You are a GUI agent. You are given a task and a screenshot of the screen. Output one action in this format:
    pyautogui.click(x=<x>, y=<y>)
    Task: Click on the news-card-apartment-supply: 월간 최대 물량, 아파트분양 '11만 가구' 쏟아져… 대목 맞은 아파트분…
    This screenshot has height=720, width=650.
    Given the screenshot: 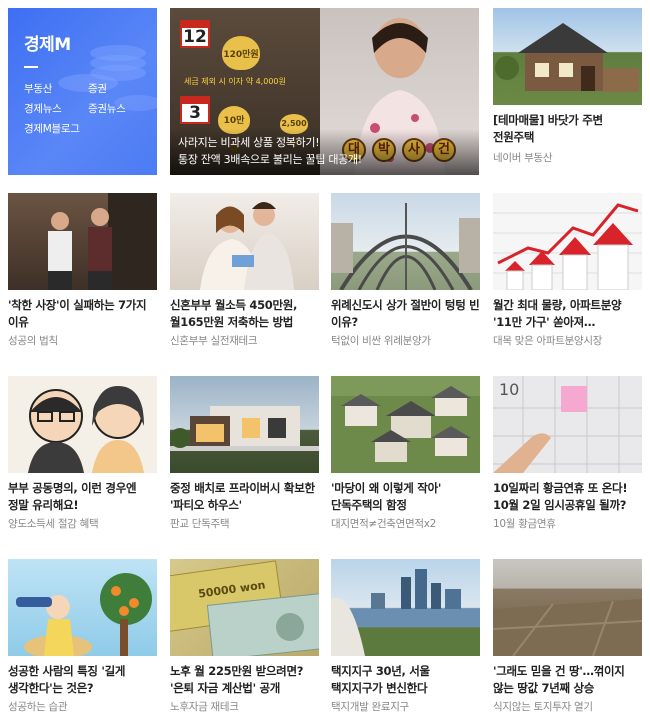 What is the action you would take?
    pyautogui.click(x=567, y=273)
    